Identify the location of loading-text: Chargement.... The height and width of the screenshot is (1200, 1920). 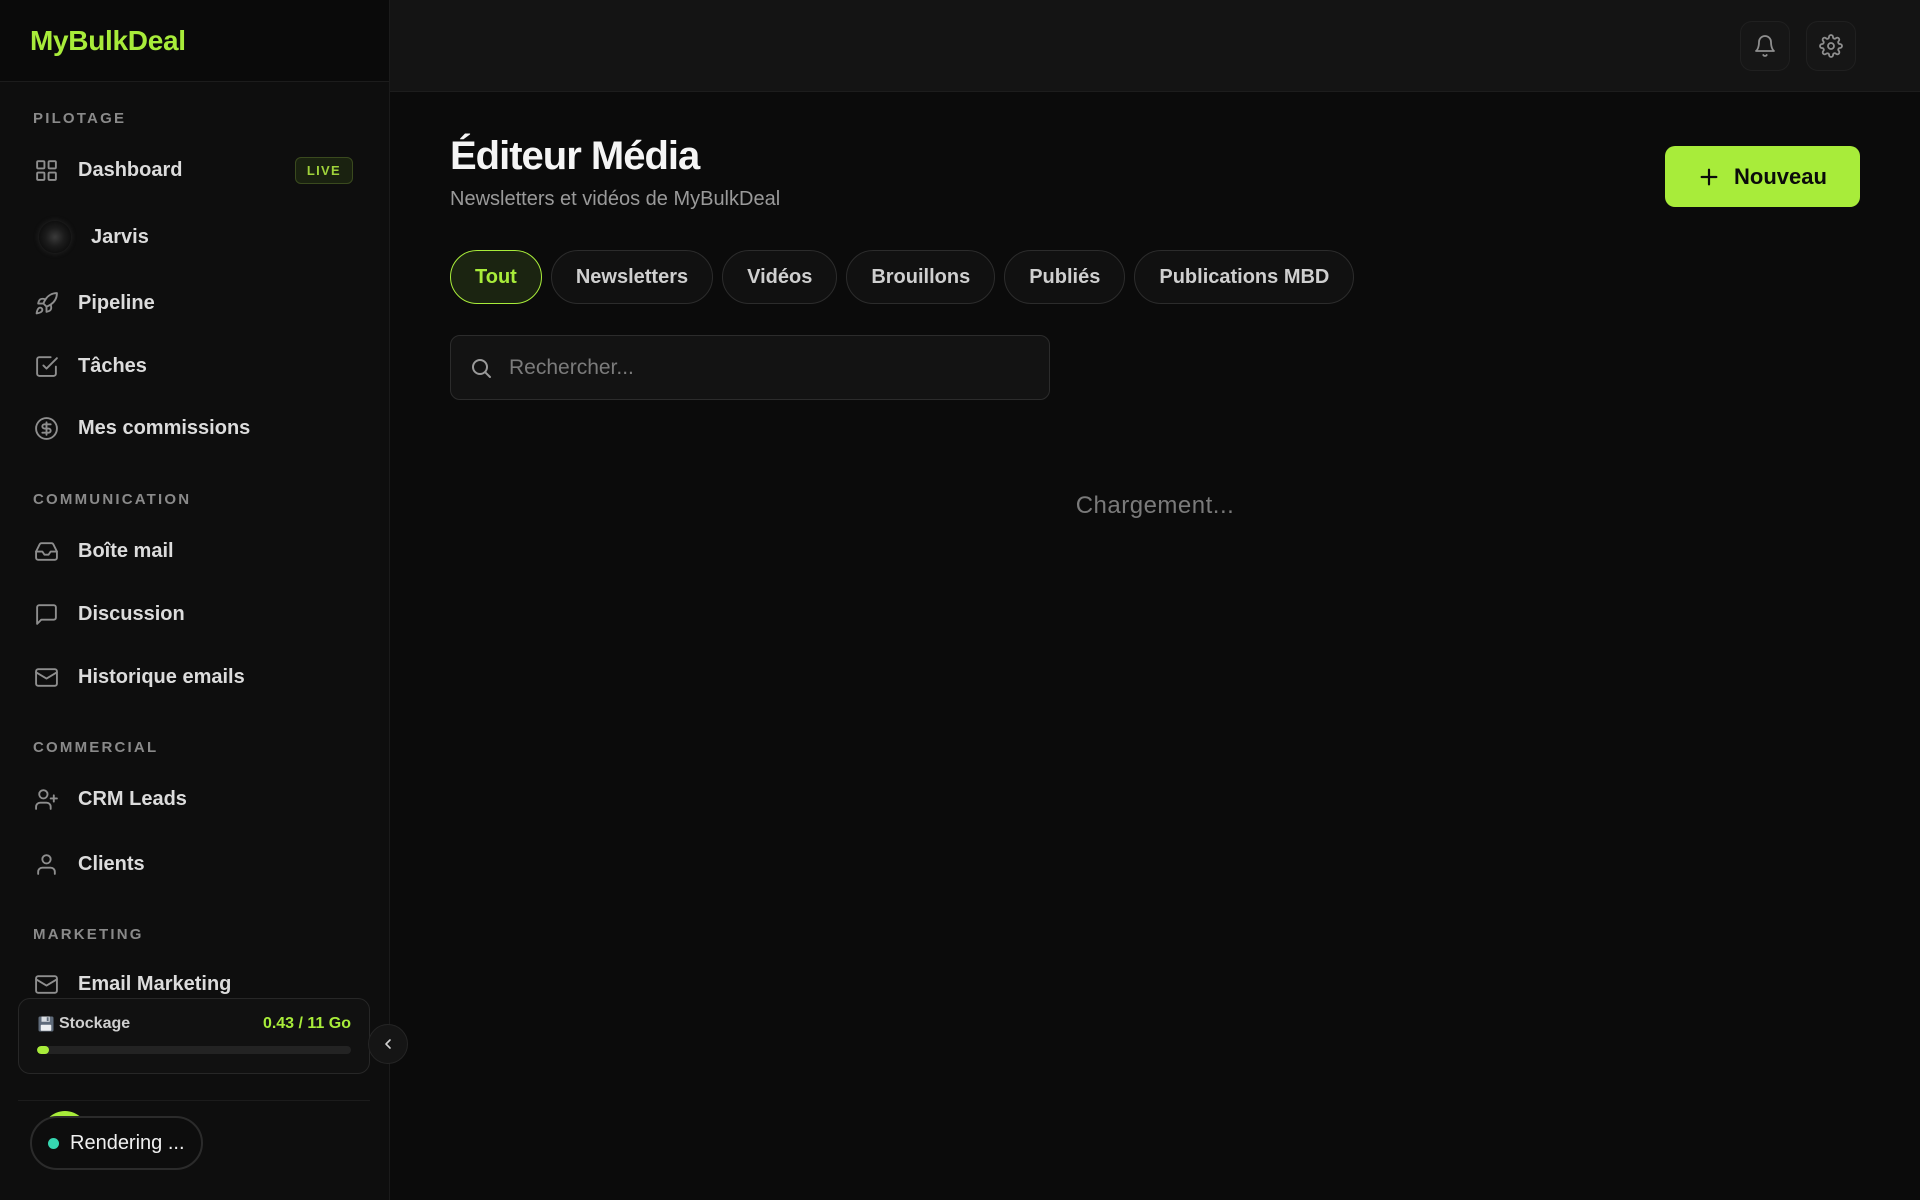
(1155, 505).